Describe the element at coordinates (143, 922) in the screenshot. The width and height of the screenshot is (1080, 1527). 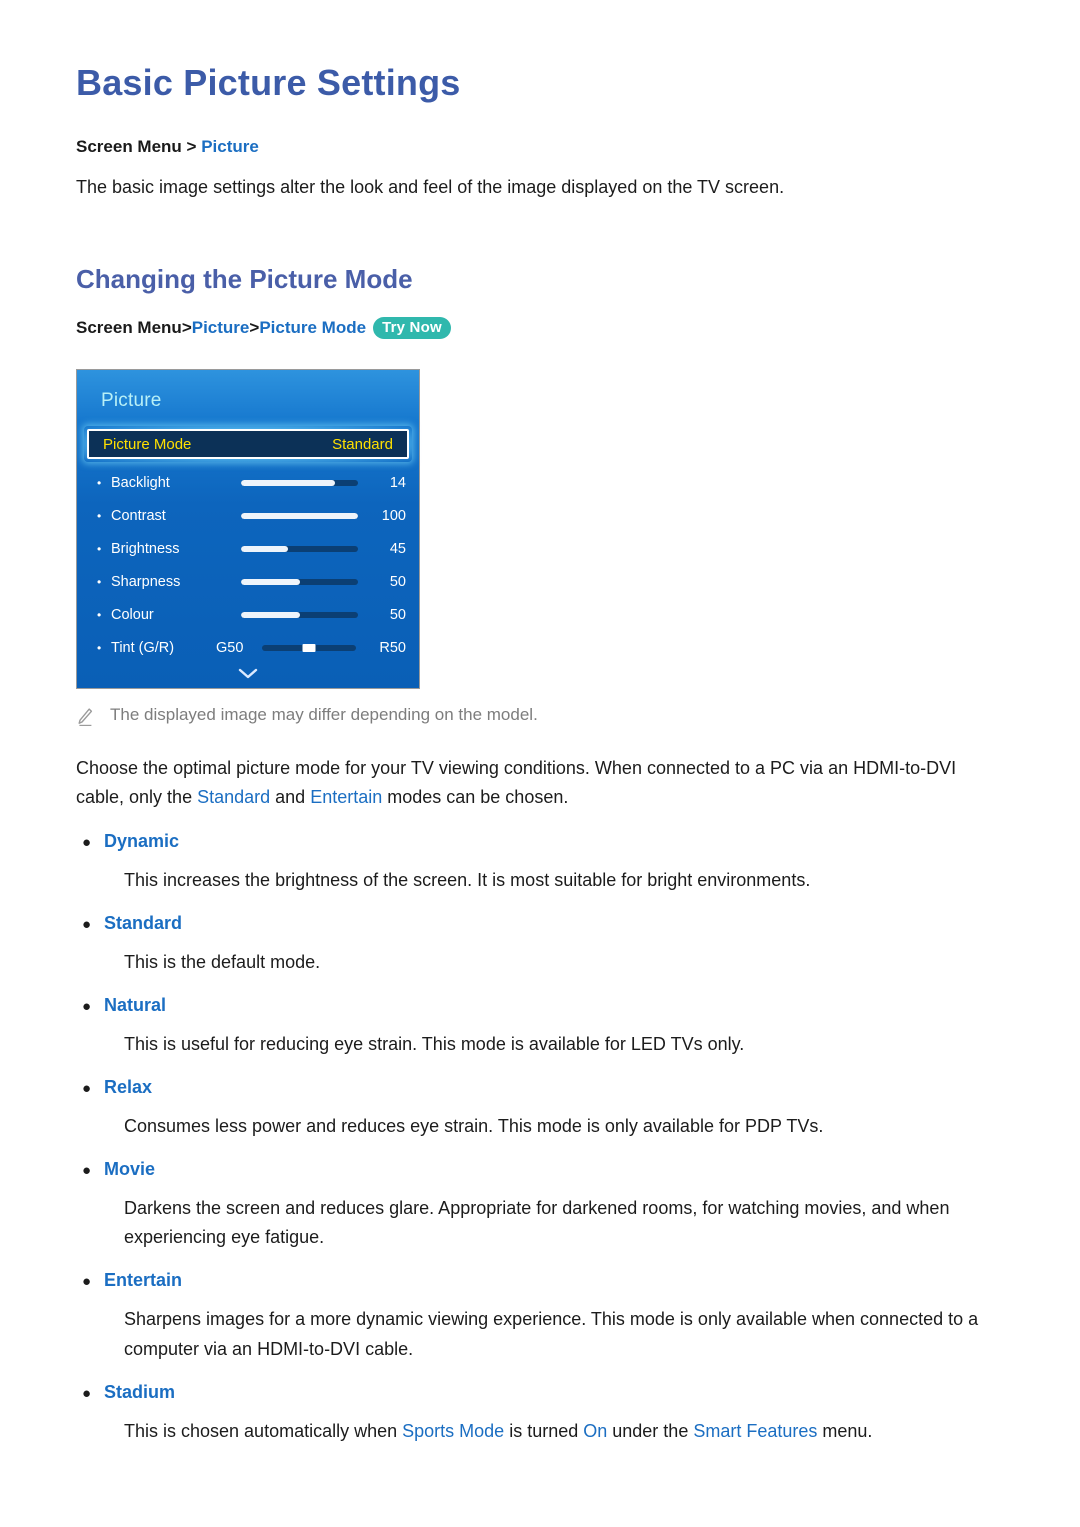
I see `mode-name: Standard` at that location.